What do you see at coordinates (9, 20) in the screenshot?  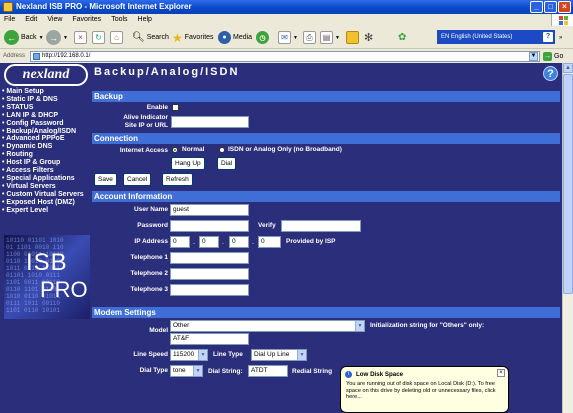 I see `menu-file: File` at bounding box center [9, 20].